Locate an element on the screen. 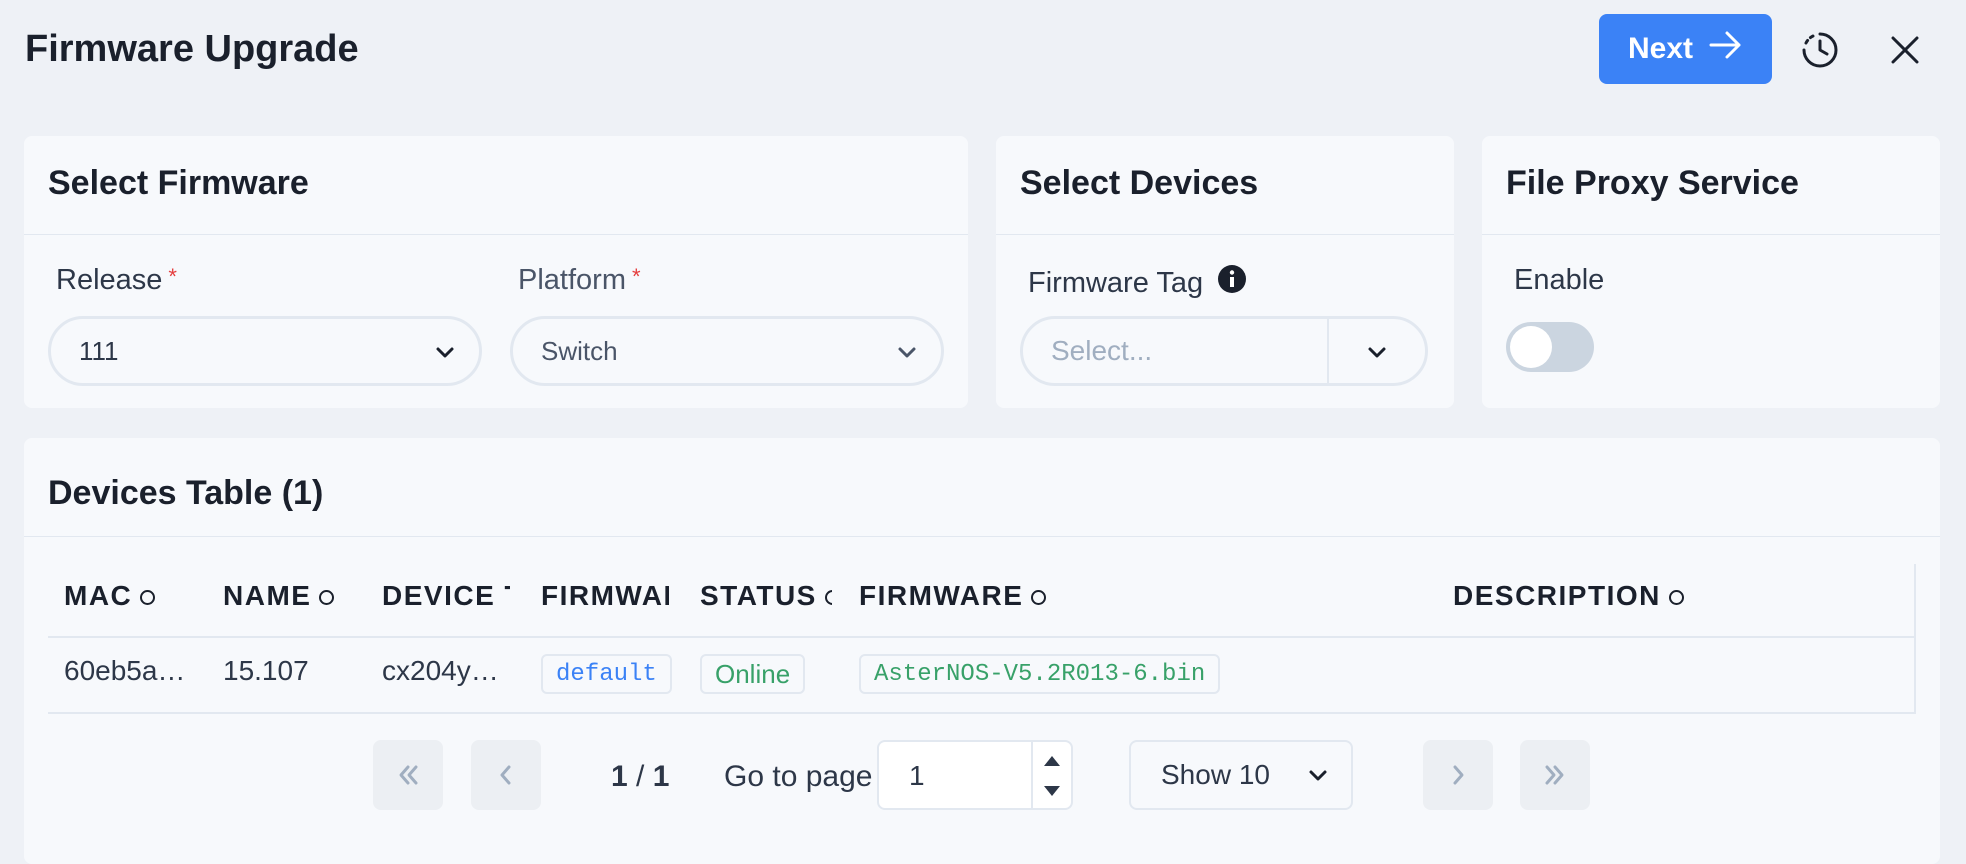  column-header-firmware: FIRMWARE is located at coordinates (1009, 596).